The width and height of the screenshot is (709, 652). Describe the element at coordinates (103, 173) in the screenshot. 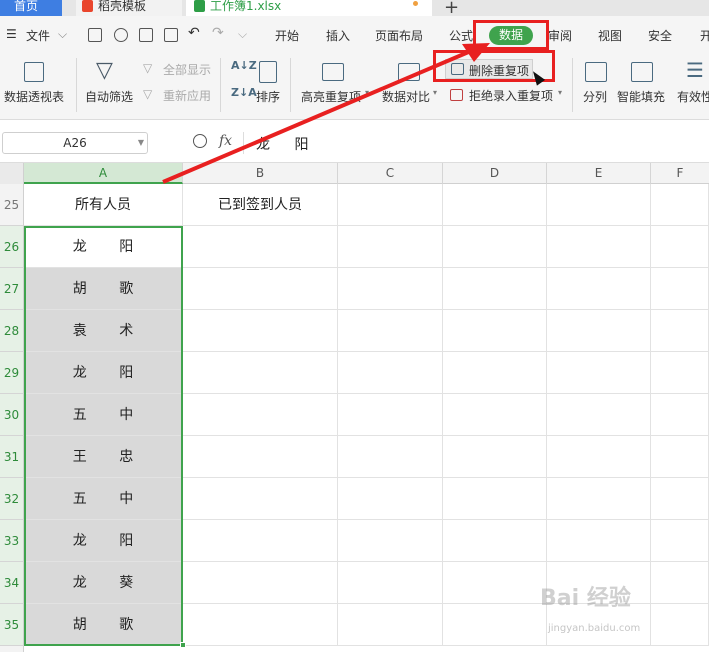

I see `column-header-a: A` at that location.